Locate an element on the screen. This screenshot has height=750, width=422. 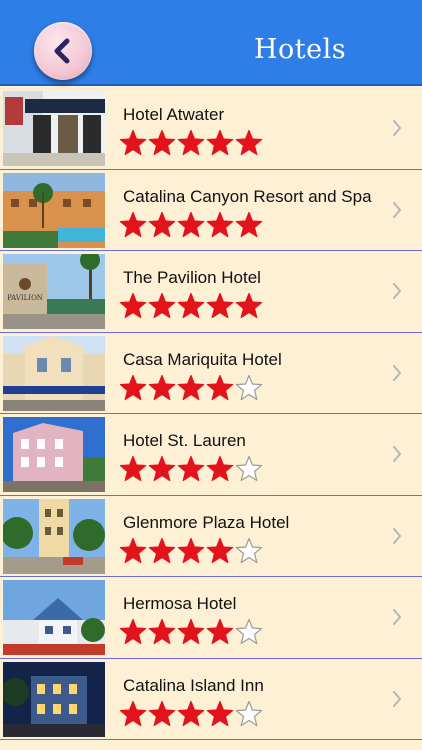
hotel-row: Hotel Atwater is located at coordinates (211, 129).